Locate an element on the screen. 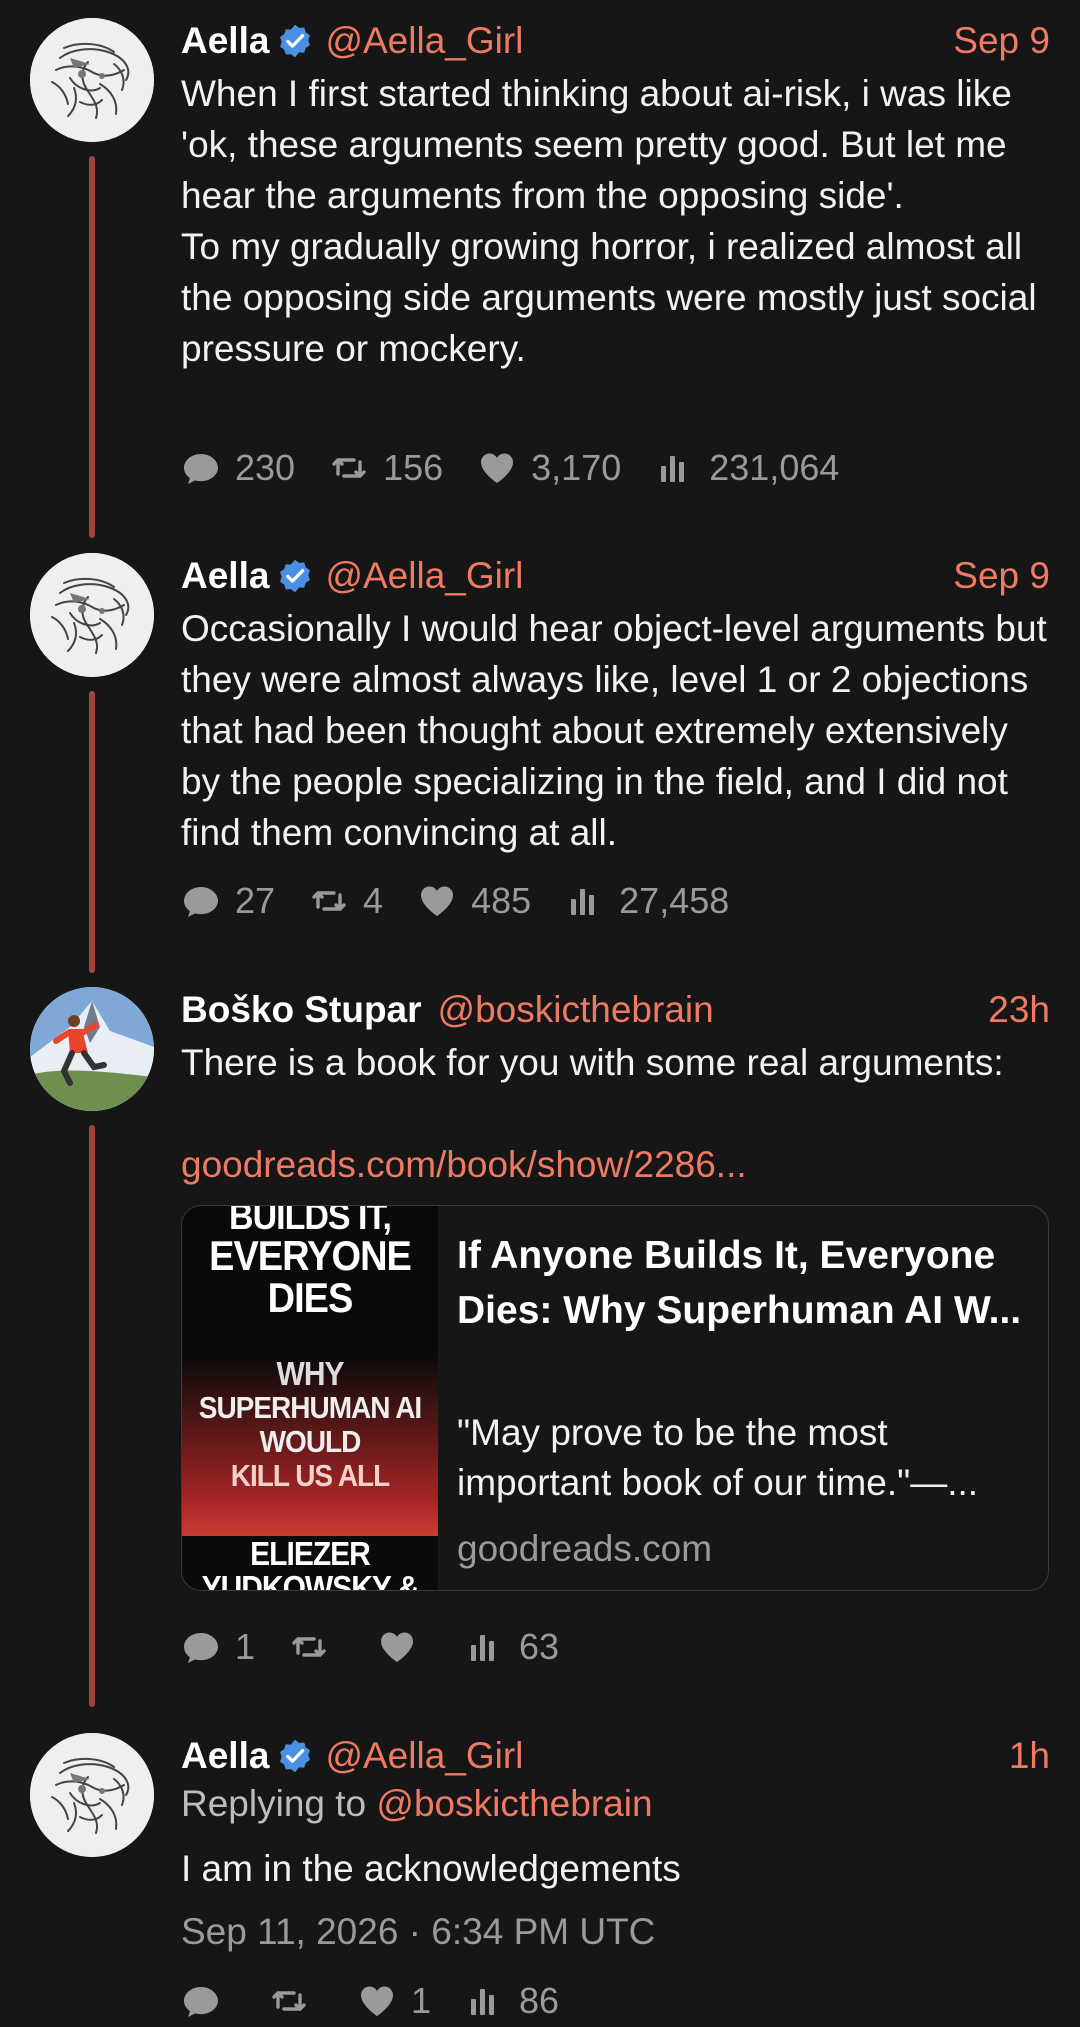 This screenshot has height=2027, width=1080. replying-to: Replying to @boskicthebrain is located at coordinates (417, 1804).